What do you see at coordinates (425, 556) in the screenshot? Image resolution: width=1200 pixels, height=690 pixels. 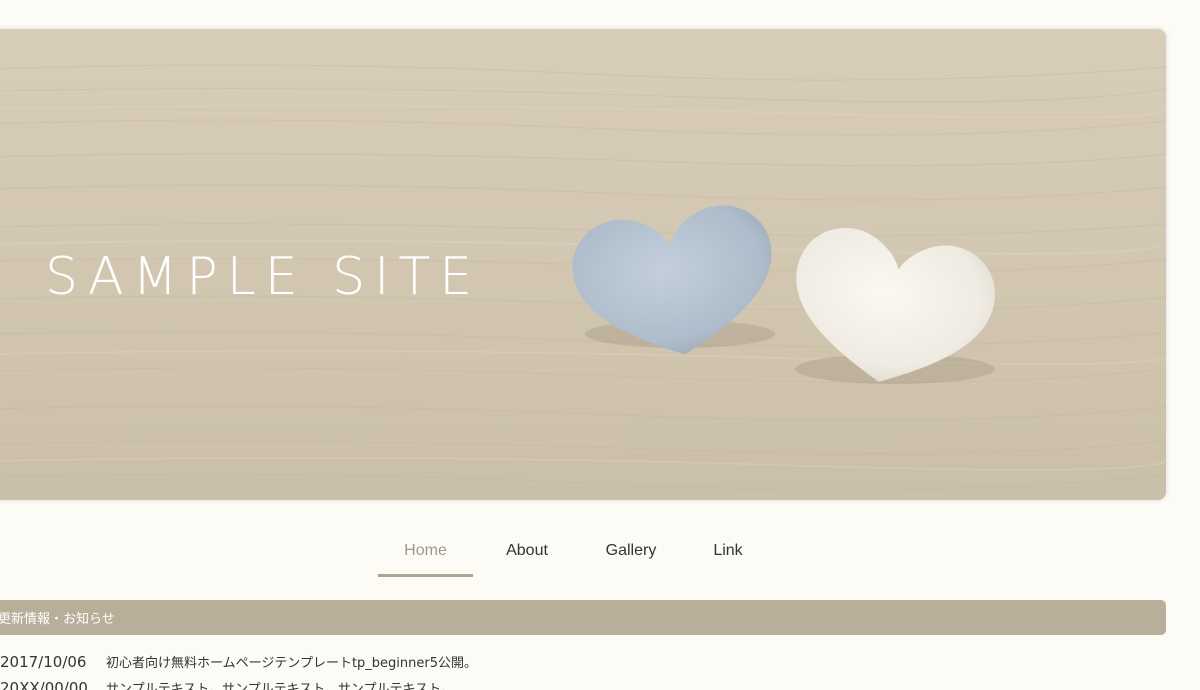 I see `nav-item-home: Home` at bounding box center [425, 556].